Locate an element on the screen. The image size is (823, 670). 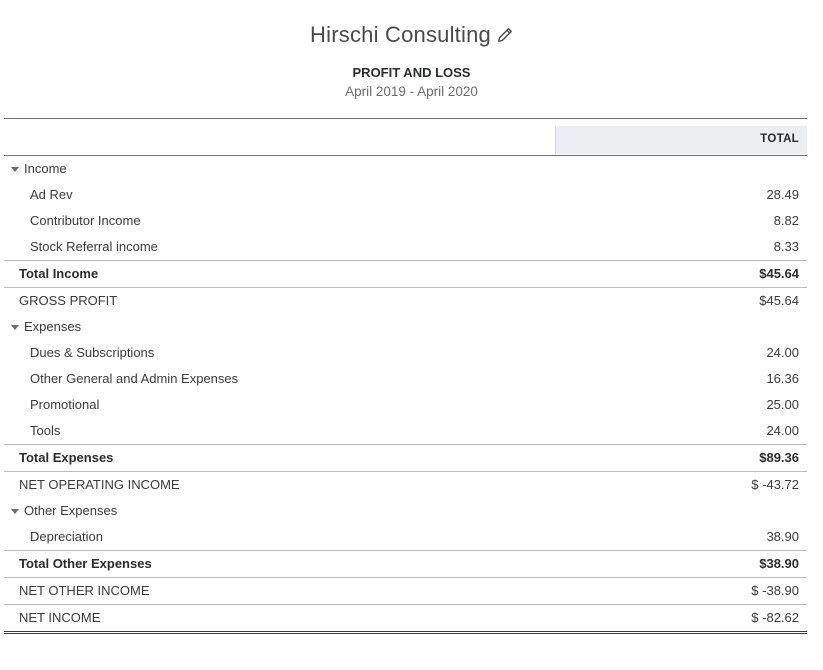
row-amount: $38.90 is located at coordinates (779, 564).